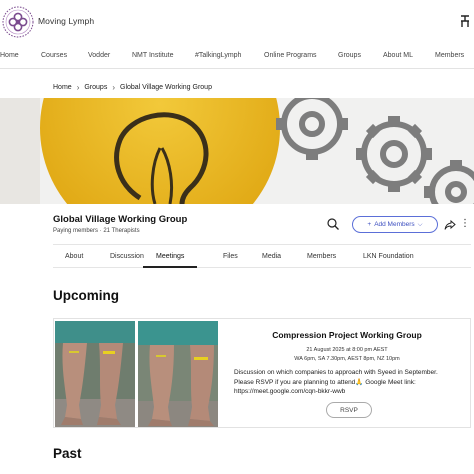 Image resolution: width=474 pixels, height=474 pixels. Describe the element at coordinates (347, 350) in the screenshot. I see `event-date: 21 August 2025 at 8:00 pm AEST` at that location.